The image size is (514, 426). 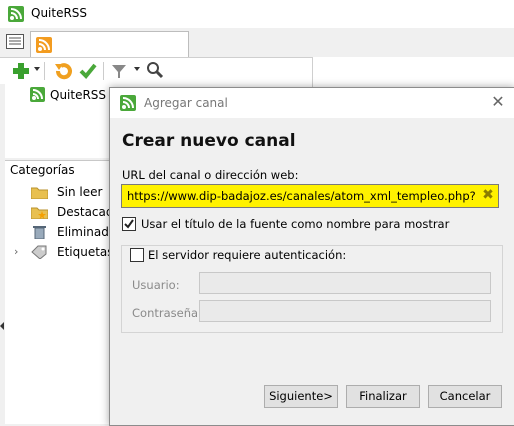 I want to click on username-label: Usuario:, so click(x=156, y=285).